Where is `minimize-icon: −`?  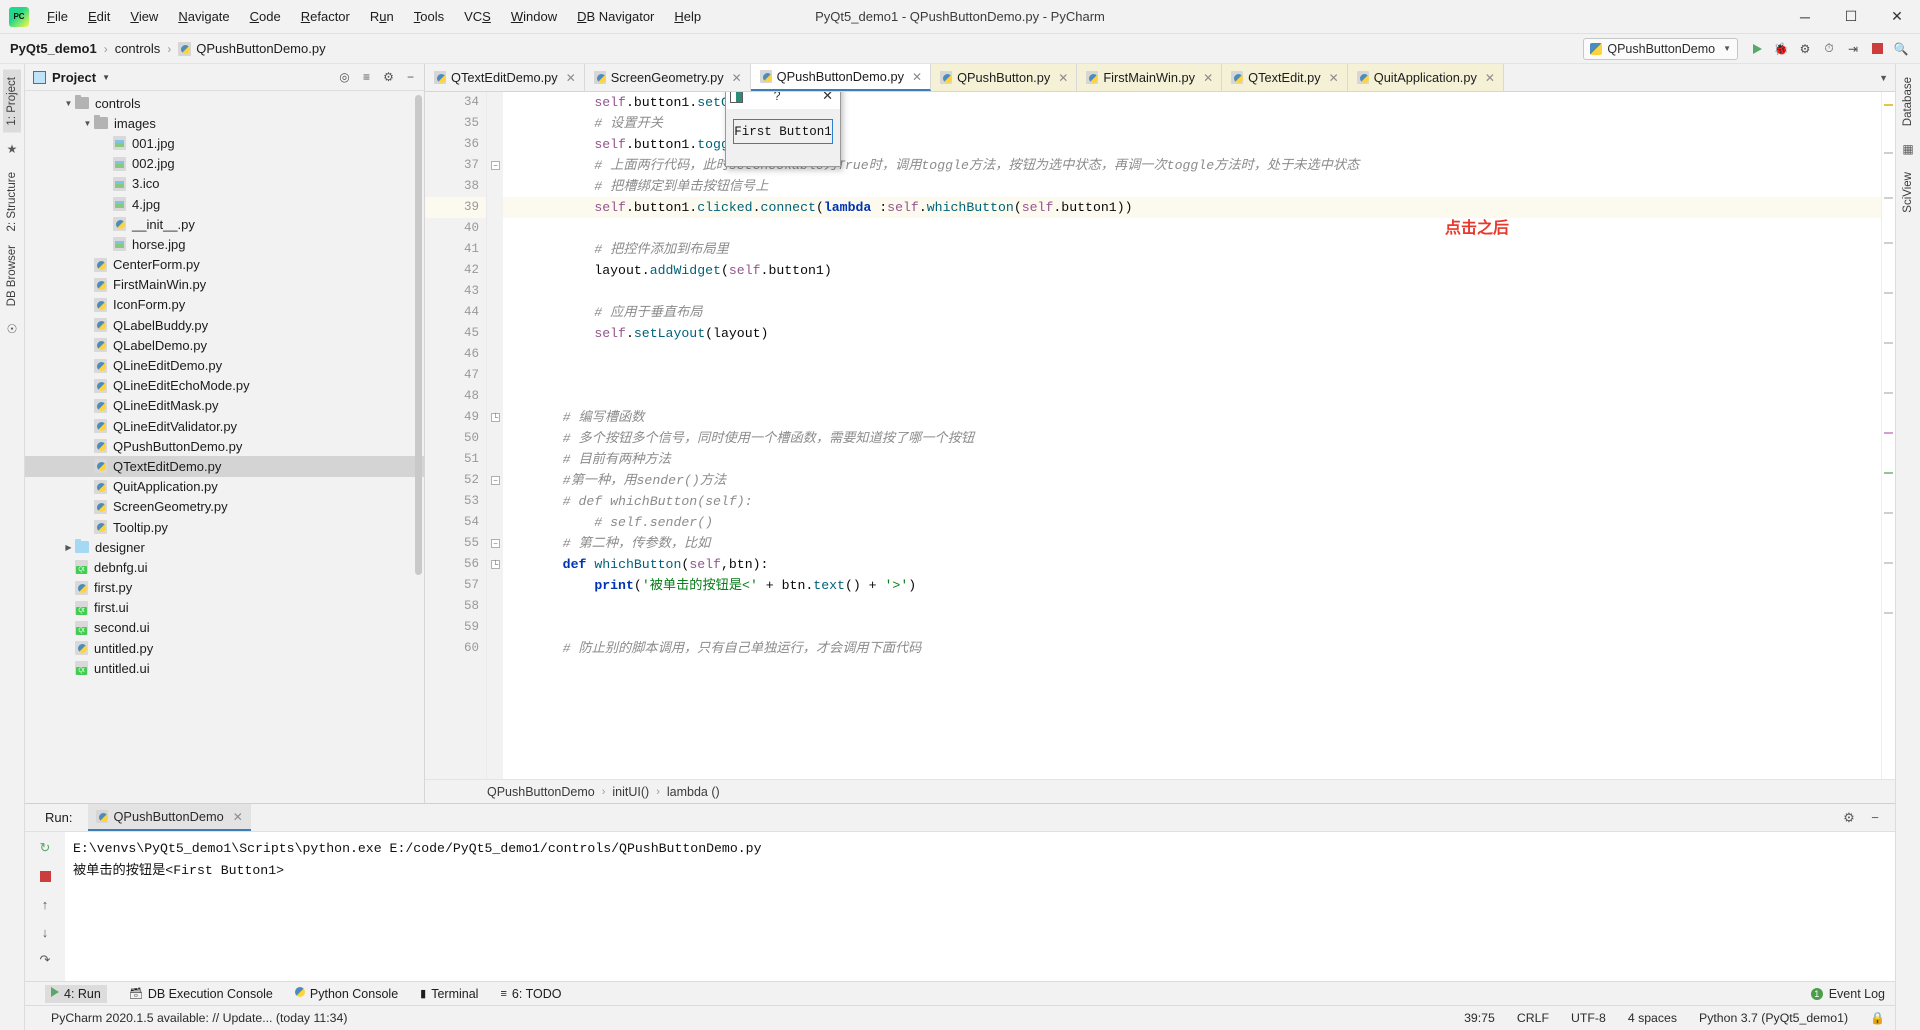 minimize-icon: − is located at coordinates (1875, 818).